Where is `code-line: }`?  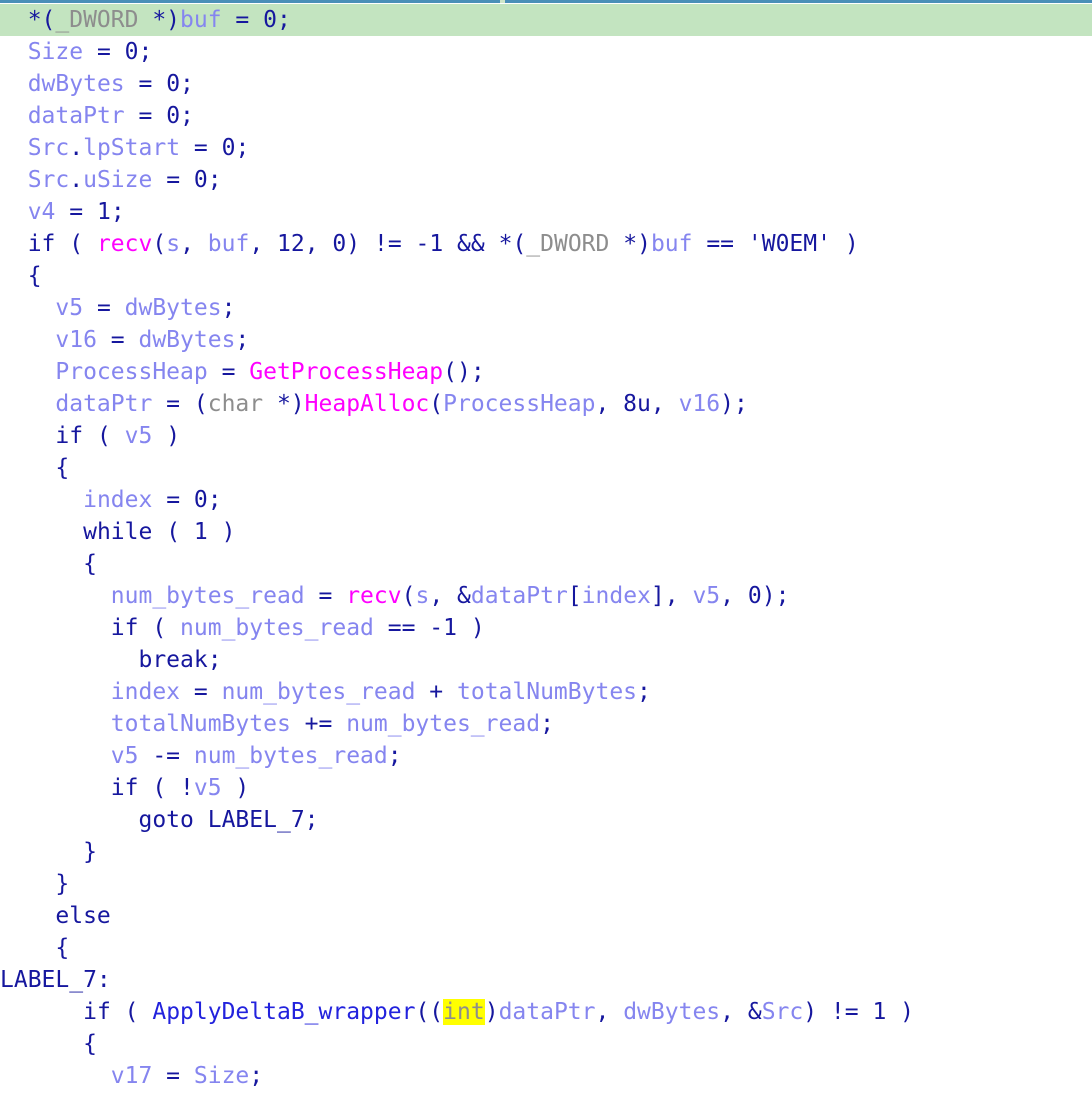 code-line: } is located at coordinates (546, 852).